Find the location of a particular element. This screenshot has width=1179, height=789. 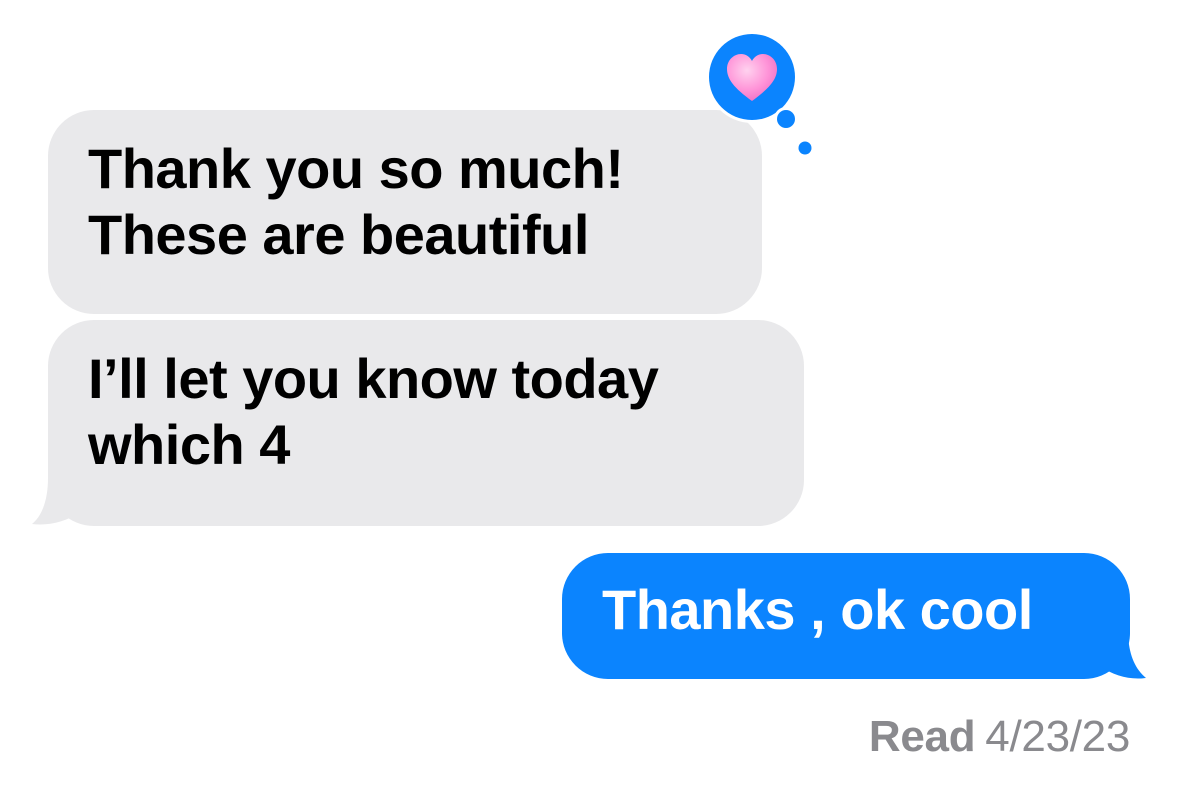

outgoing-message-bubble: Thanks , ok cool is located at coordinates (846, 616).